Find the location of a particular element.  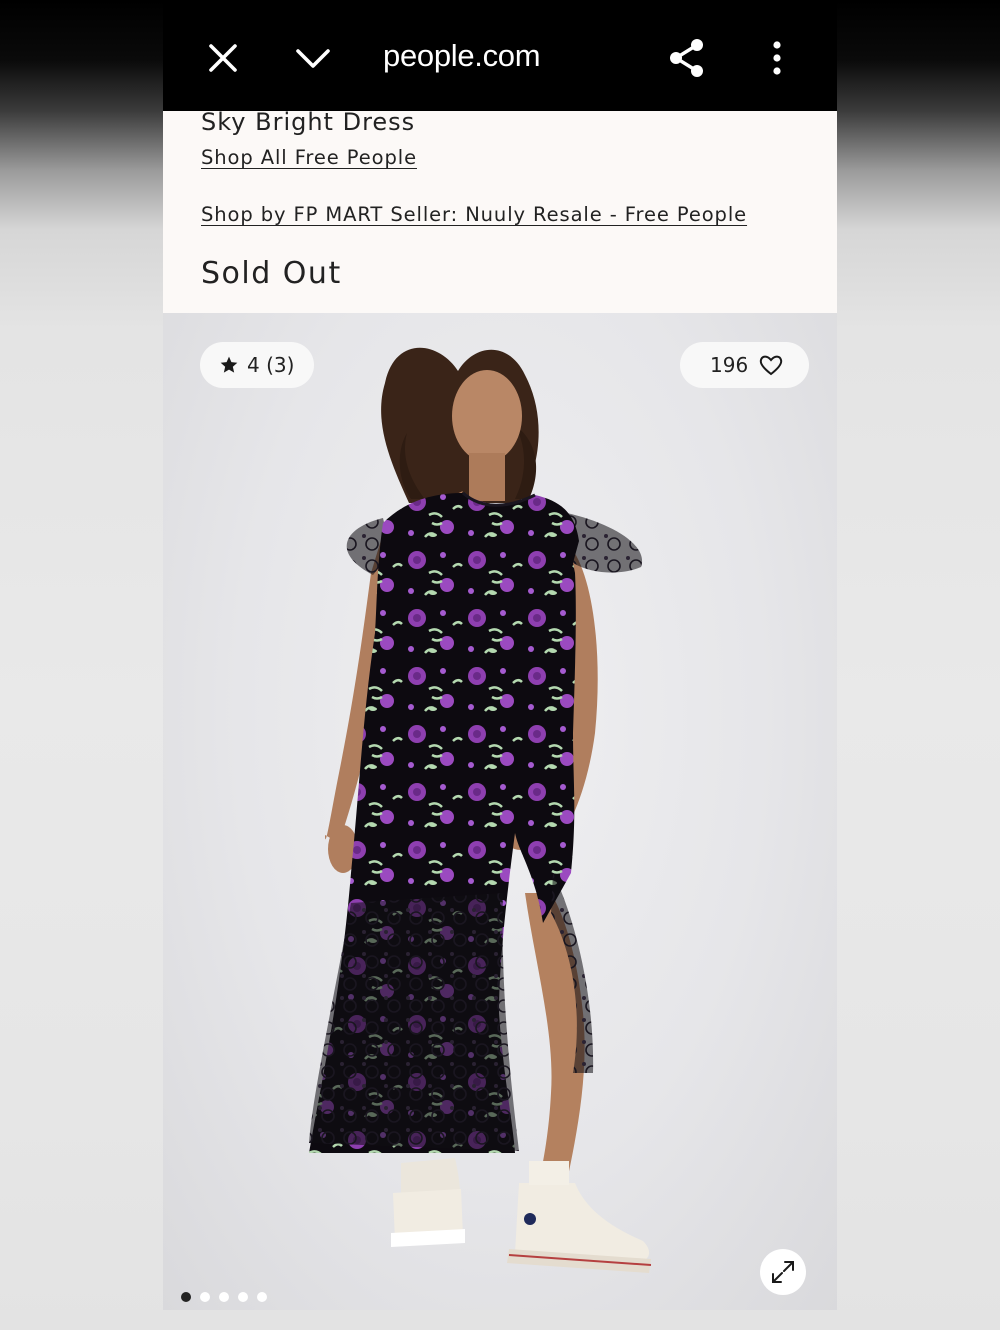

more-options-button is located at coordinates (777, 58).